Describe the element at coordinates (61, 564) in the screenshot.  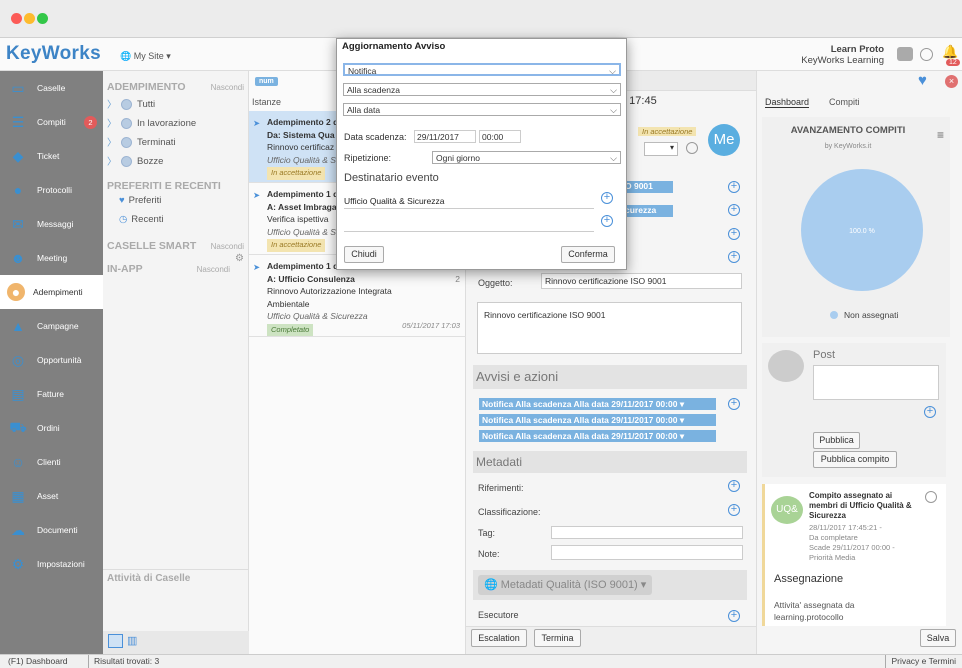
I see `sidebar-item-label: Impostazioni` at that location.